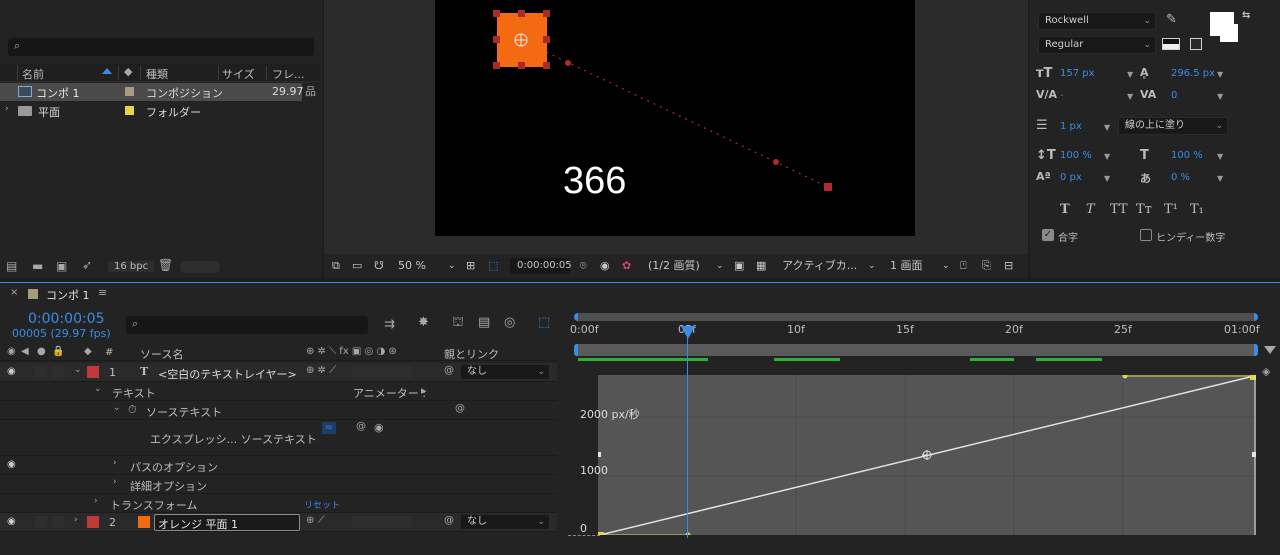 The image size is (1280, 555). What do you see at coordinates (102, 292) in the screenshot?
I see `panel-menu-icon: ≡` at bounding box center [102, 292].